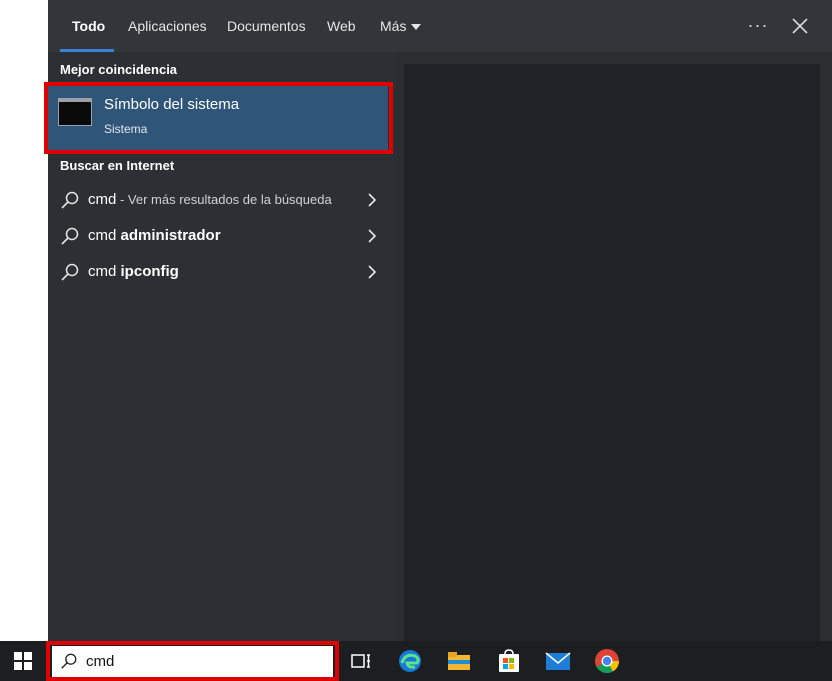  Describe the element at coordinates (416, 27) in the screenshot. I see `caret-down-icon` at that location.